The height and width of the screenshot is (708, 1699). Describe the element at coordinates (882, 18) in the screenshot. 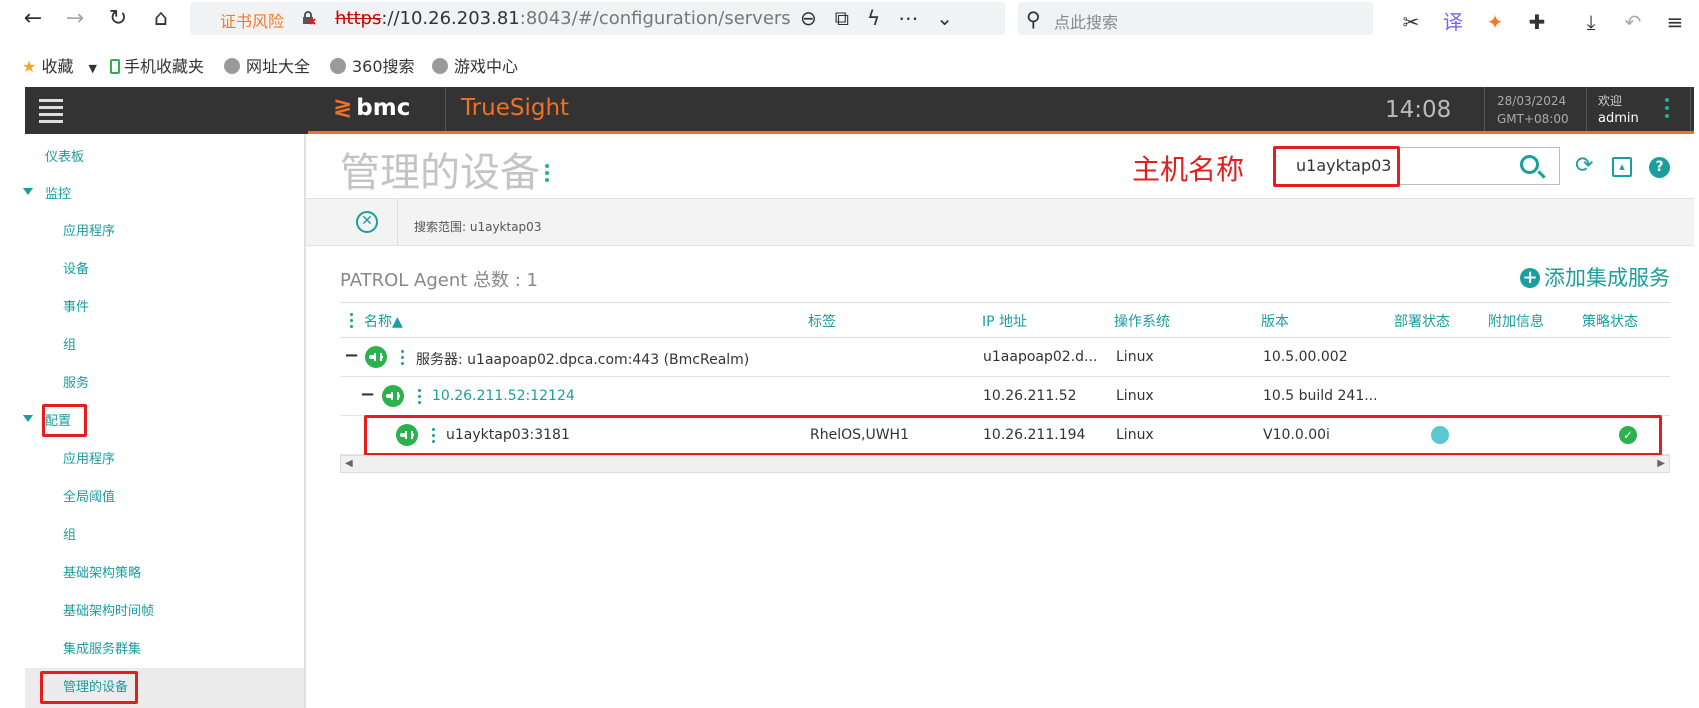

I see `bolt-icon: ϟ` at that location.